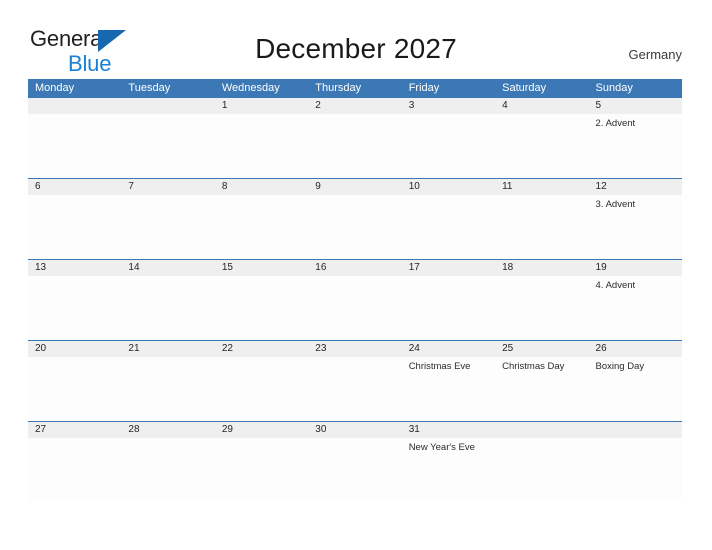 Image resolution: width=712 pixels, height=550 pixels. What do you see at coordinates (261, 349) in the screenshot?
I see `day-number: 22` at bounding box center [261, 349].